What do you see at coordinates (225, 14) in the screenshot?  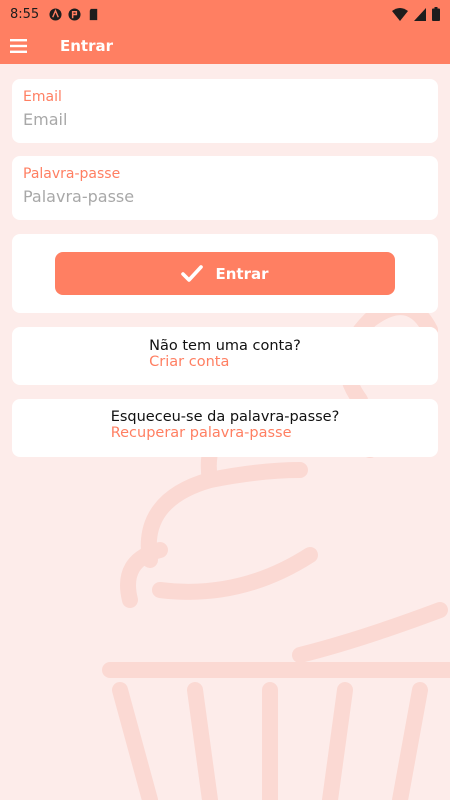 I see `status-bar: 8:55` at bounding box center [225, 14].